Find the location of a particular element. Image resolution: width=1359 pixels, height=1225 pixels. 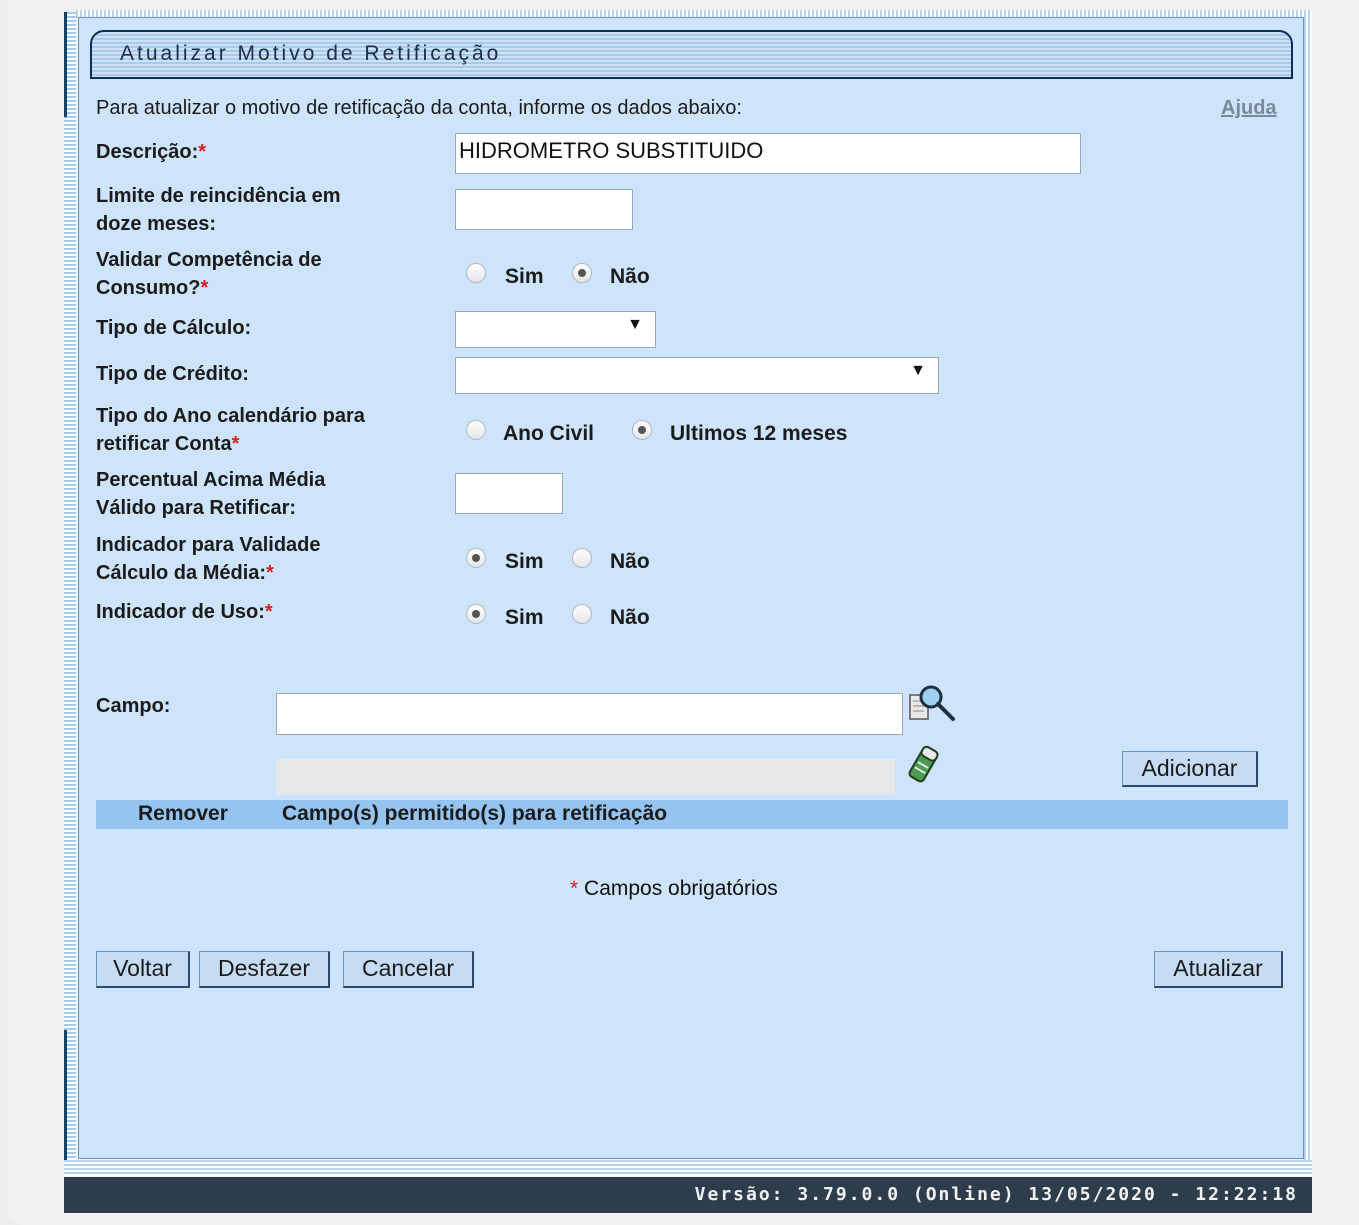

right-frame-border is located at coordinates (1308, 590).